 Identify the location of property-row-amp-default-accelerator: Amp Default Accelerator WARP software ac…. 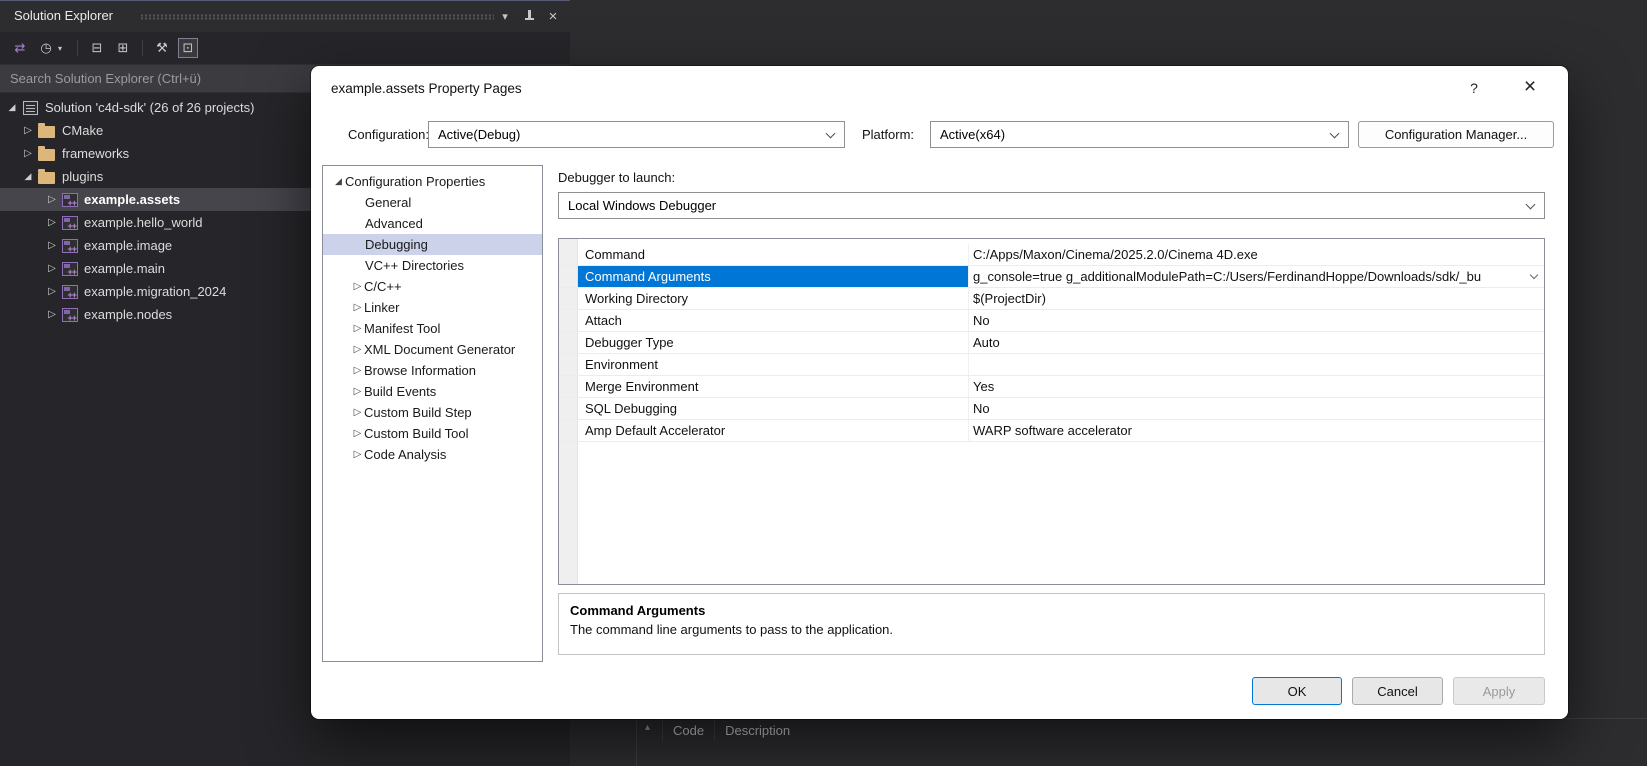
(1051, 431).